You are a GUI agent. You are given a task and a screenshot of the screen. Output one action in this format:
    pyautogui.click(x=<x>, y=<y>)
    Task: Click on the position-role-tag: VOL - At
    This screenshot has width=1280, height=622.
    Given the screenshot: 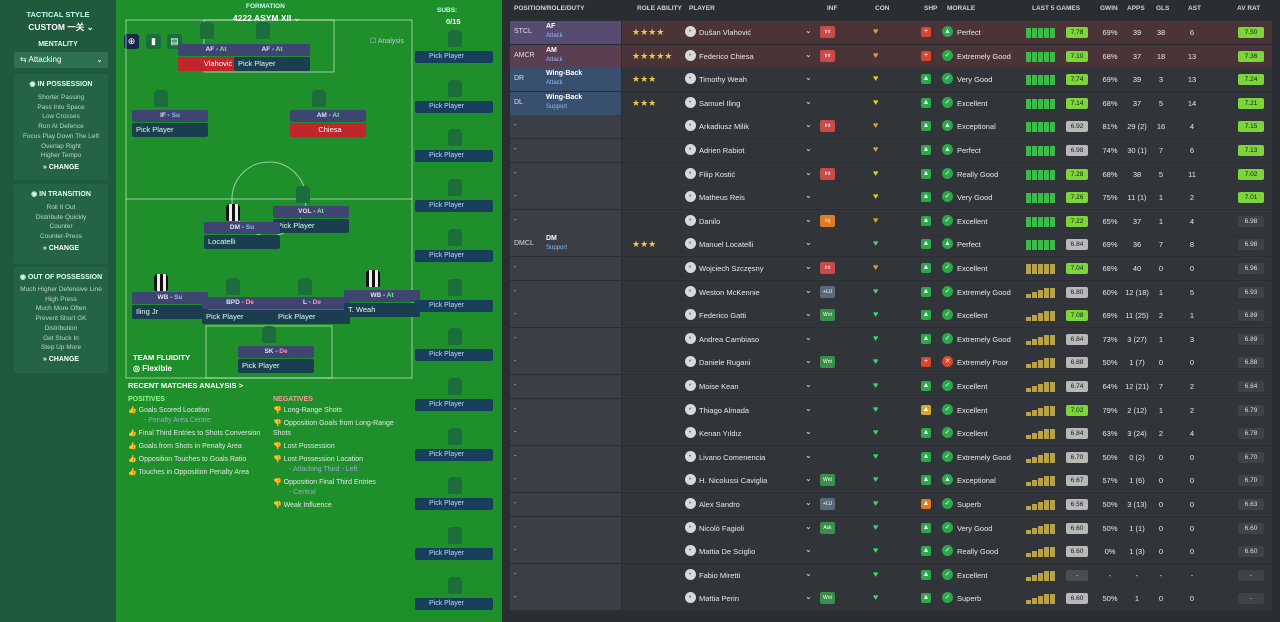 What is the action you would take?
    pyautogui.click(x=311, y=212)
    